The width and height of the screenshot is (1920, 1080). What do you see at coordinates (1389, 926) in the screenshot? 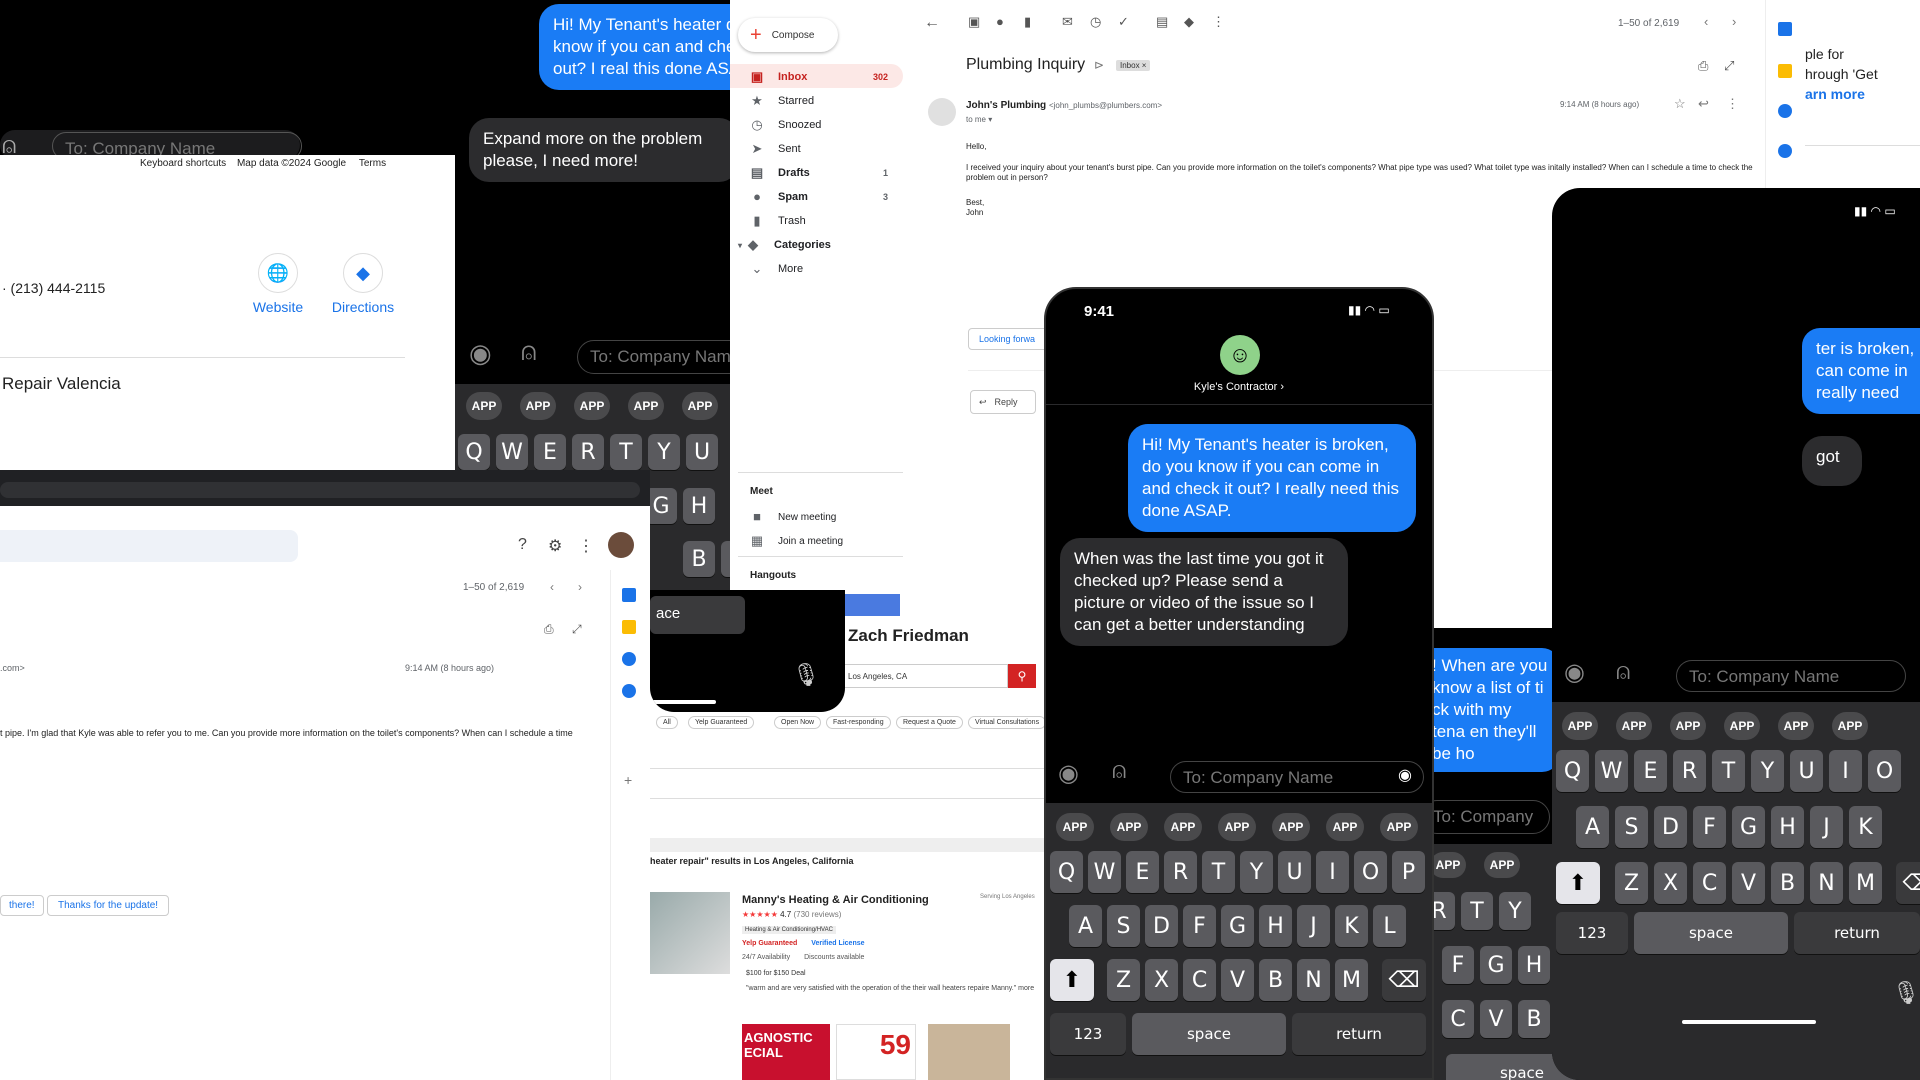
I see `key: L` at bounding box center [1389, 926].